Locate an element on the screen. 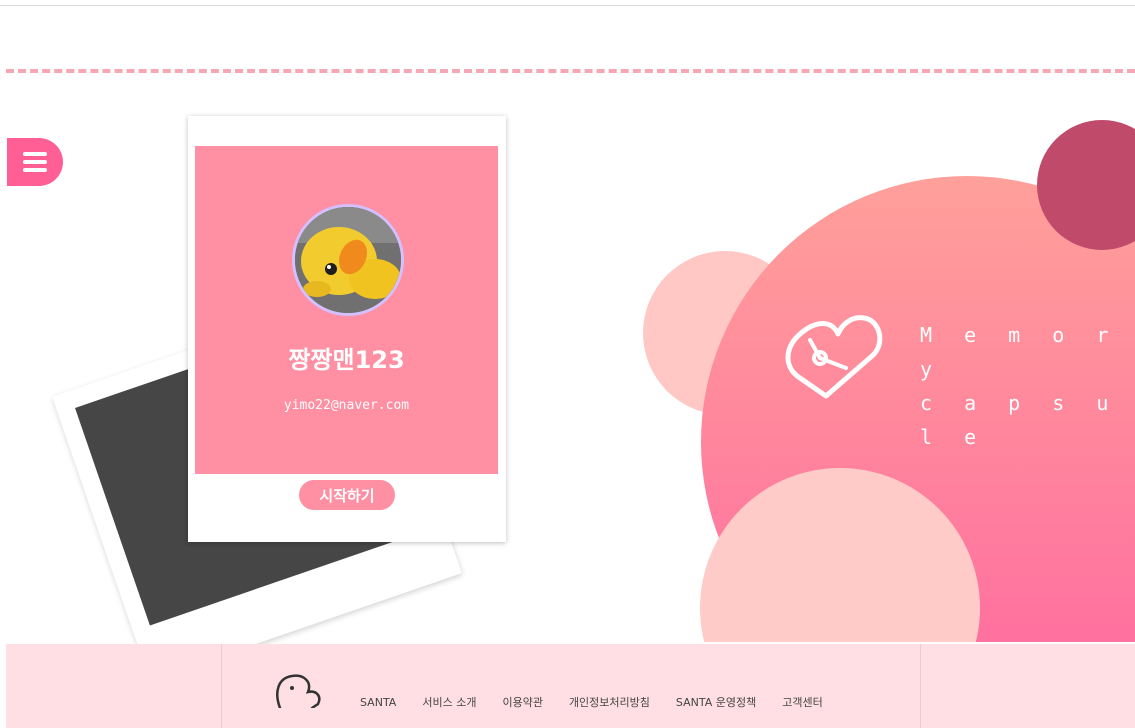 The width and height of the screenshot is (1135, 728). profile-card-body: 짱짱맨123 yimo22@naver.com is located at coordinates (346, 310).